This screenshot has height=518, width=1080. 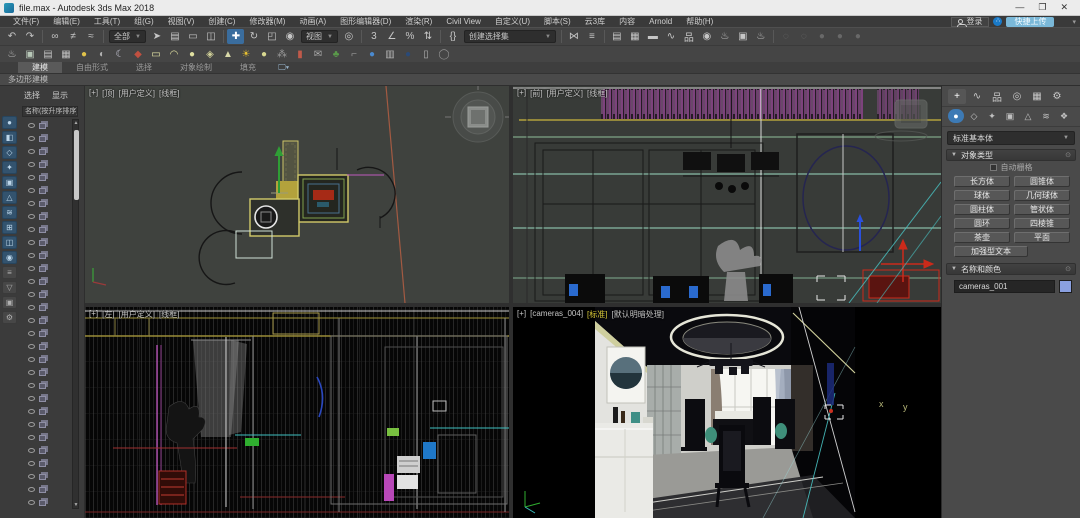 I want to click on scatter-icon: ⁂, so click(x=282, y=54).